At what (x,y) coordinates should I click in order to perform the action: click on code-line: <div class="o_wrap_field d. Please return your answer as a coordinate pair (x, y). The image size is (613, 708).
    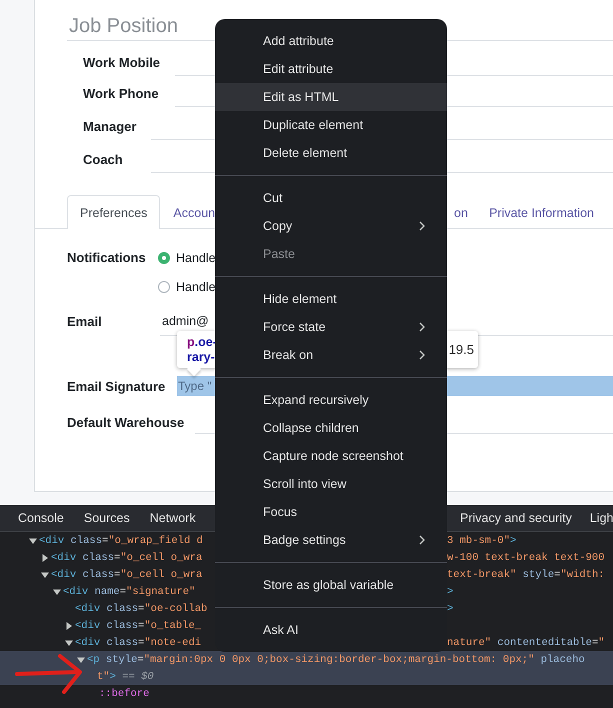
    Looking at the image, I should click on (121, 540).